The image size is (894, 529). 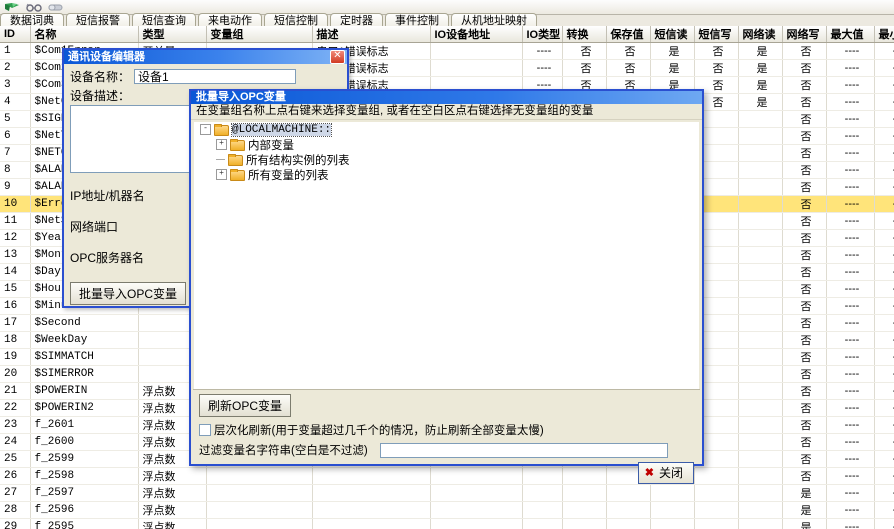 I want to click on table-row: 27f_2597浮点数是------------, so click(x=447, y=493).